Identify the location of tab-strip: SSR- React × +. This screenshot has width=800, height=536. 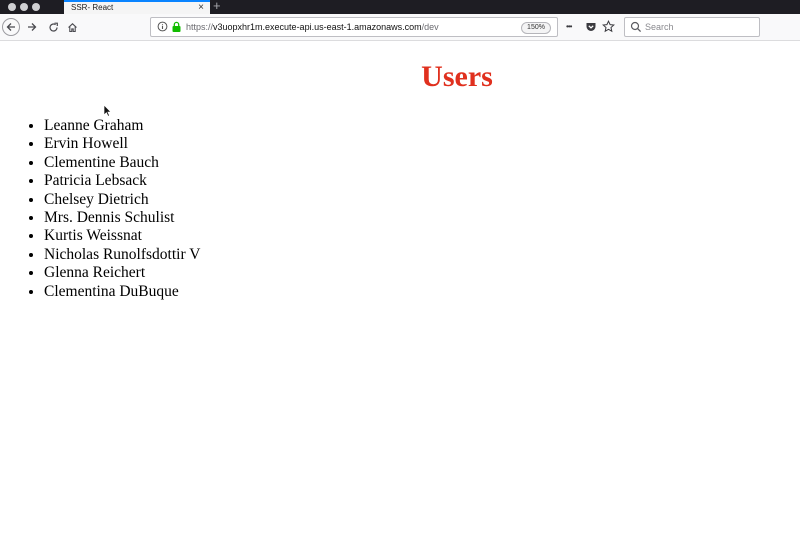
(400, 7).